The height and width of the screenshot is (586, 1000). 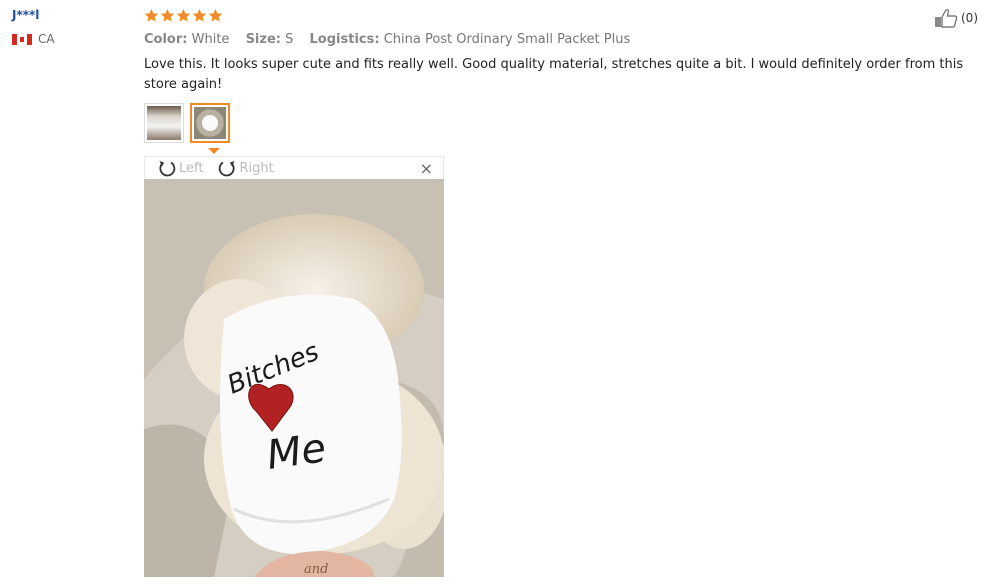 What do you see at coordinates (67, 26) in the screenshot?
I see `reviewer-info: J***l CA` at bounding box center [67, 26].